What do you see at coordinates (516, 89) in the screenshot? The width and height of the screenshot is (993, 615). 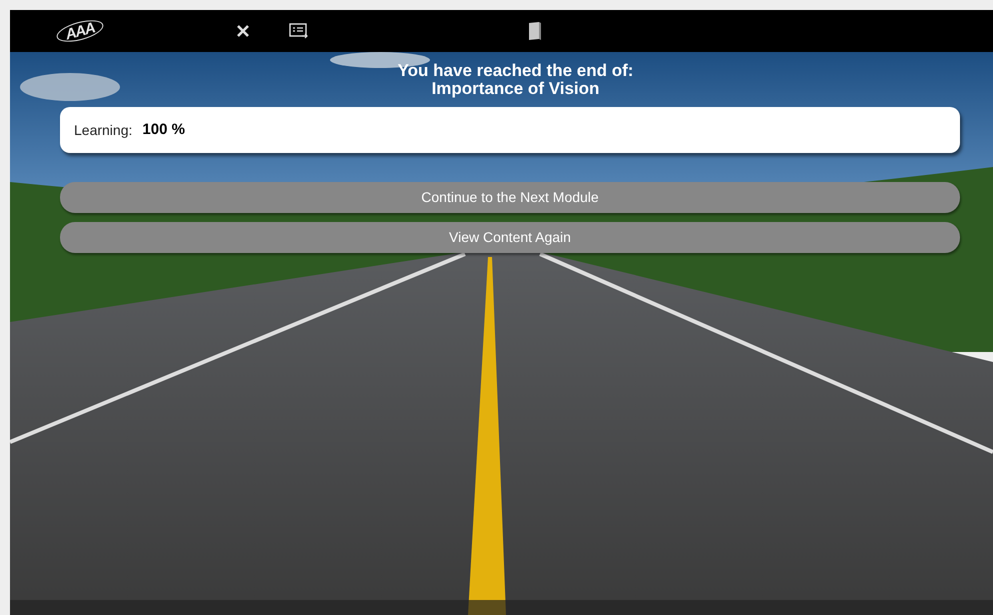 I see `module-title: Importance of Vision` at bounding box center [516, 89].